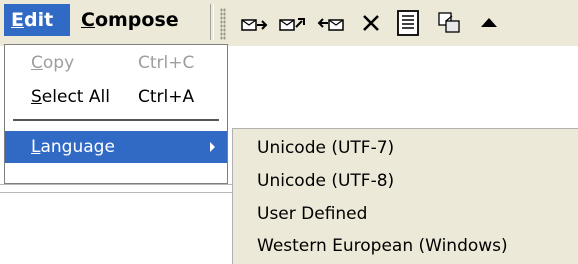 Image resolution: width=578 pixels, height=264 pixels. I want to click on toolbar-grip, so click(223, 24).